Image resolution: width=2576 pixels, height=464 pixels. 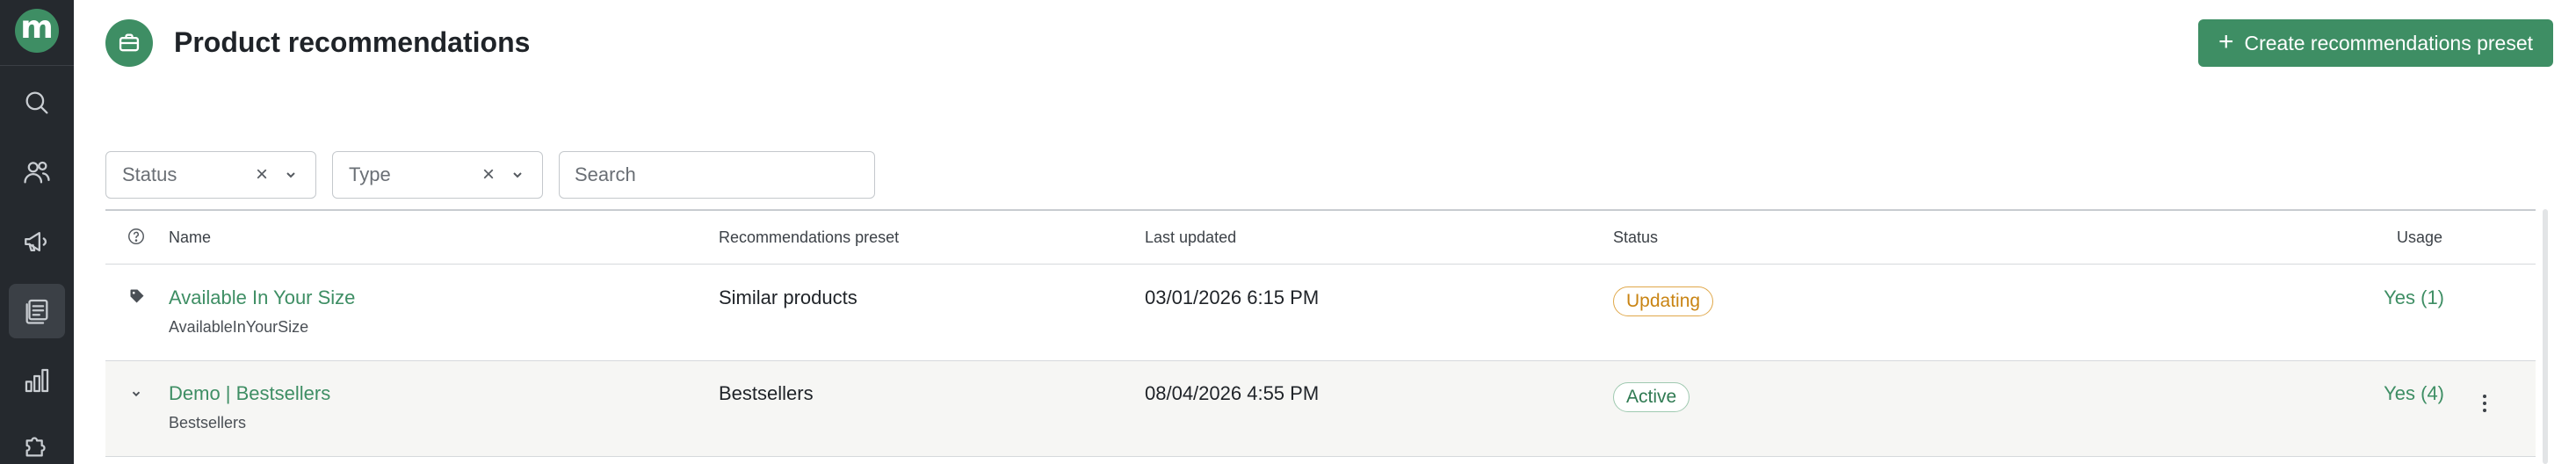 I want to click on type-filter: Type ×, so click(x=437, y=175).